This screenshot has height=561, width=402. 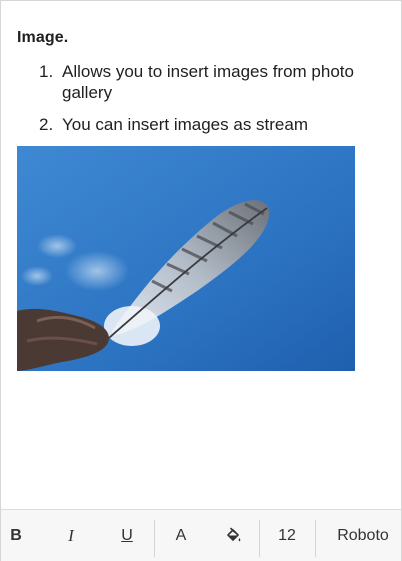 I want to click on font-color-button: A, so click(x=181, y=535).